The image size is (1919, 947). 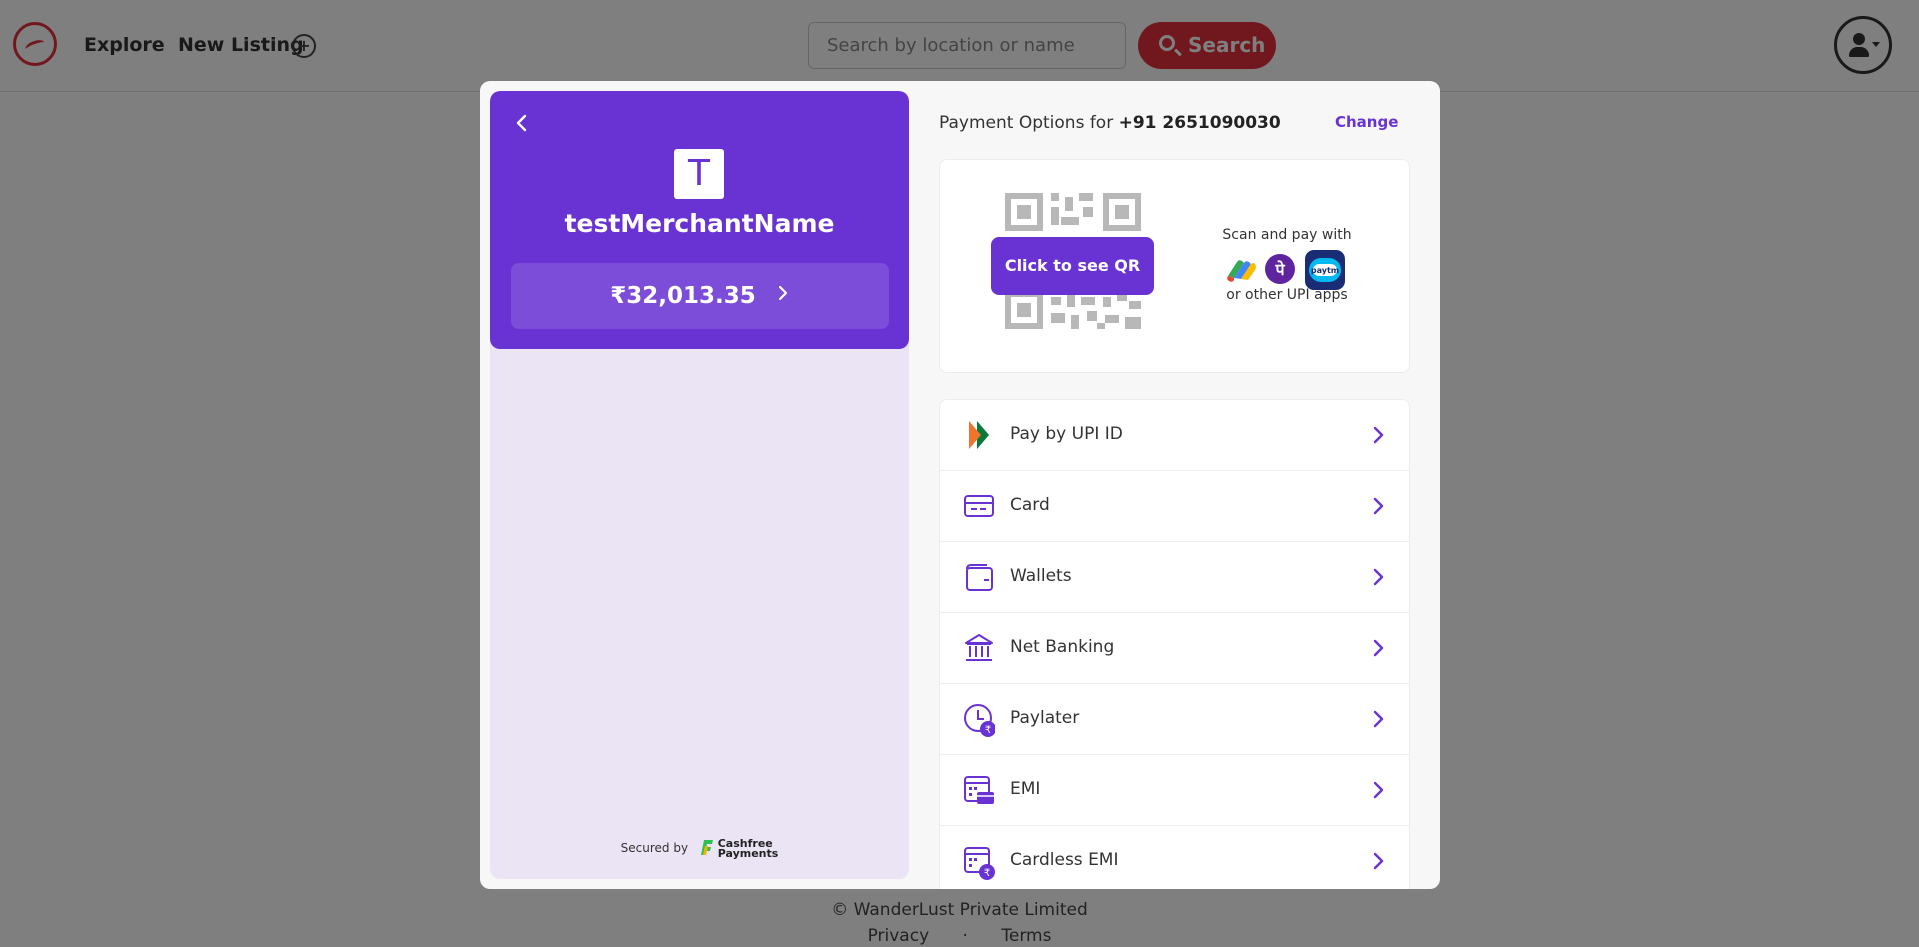 I want to click on payment-option-label: Card, so click(x=1030, y=505).